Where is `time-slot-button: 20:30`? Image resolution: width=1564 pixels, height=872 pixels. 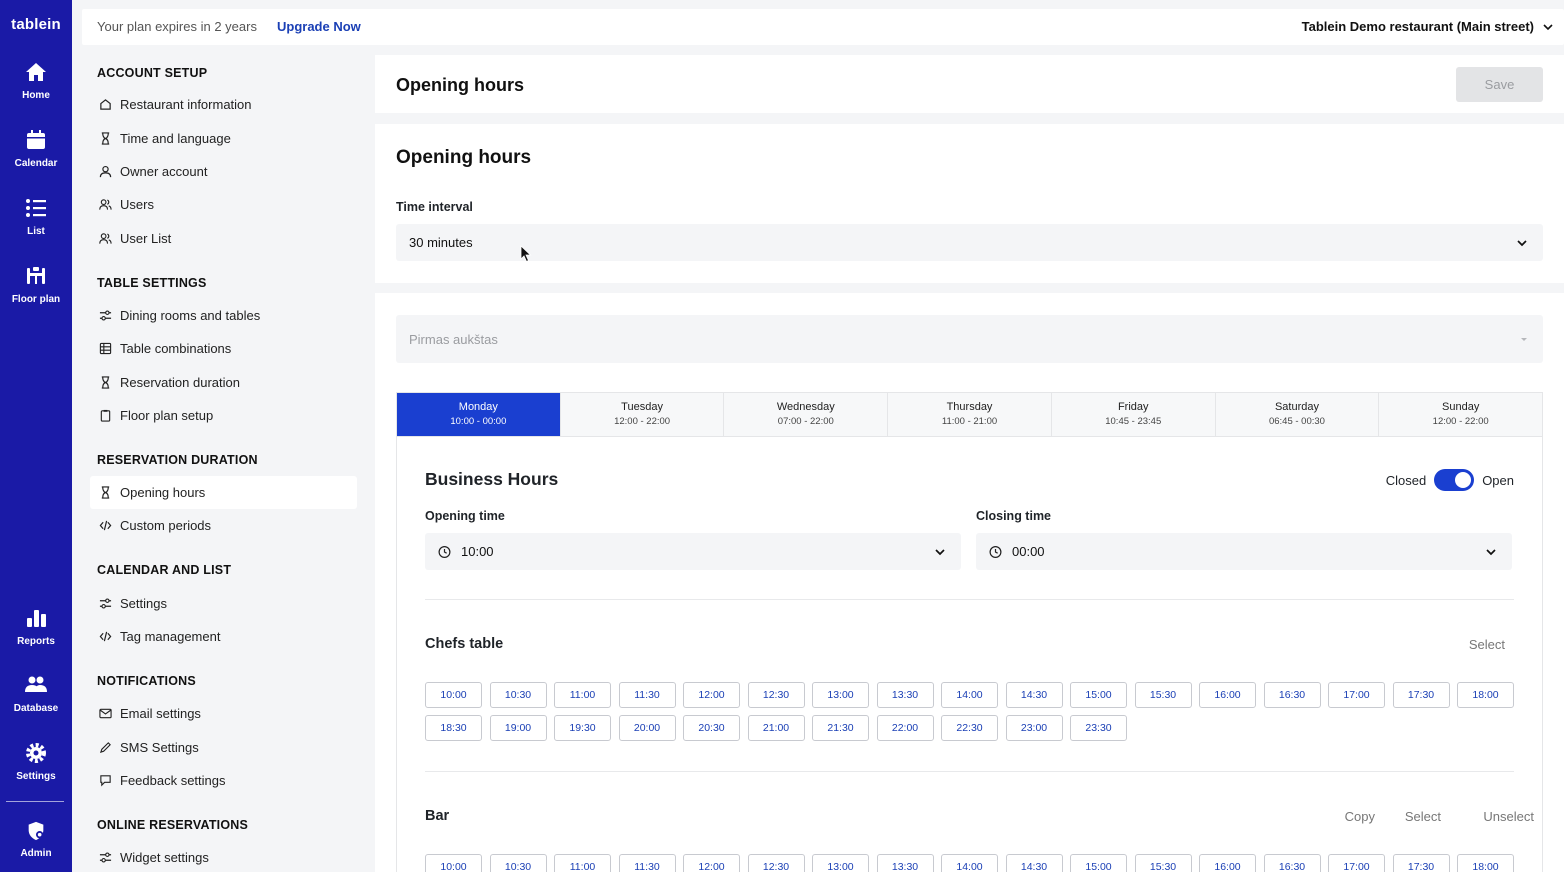
time-slot-button: 20:30 is located at coordinates (711, 728).